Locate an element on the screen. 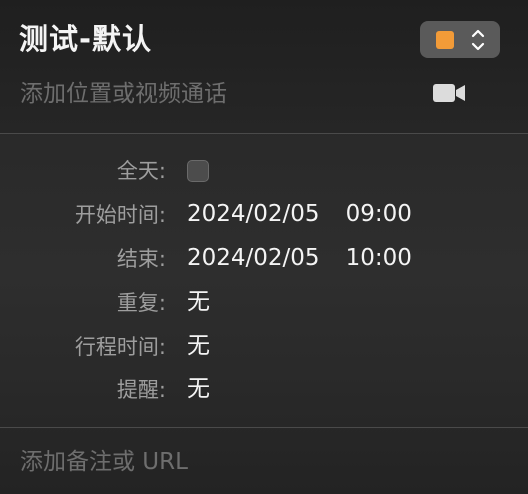 Image resolution: width=528 pixels, height=494 pixels. end-time: 10:00 is located at coordinates (379, 258).